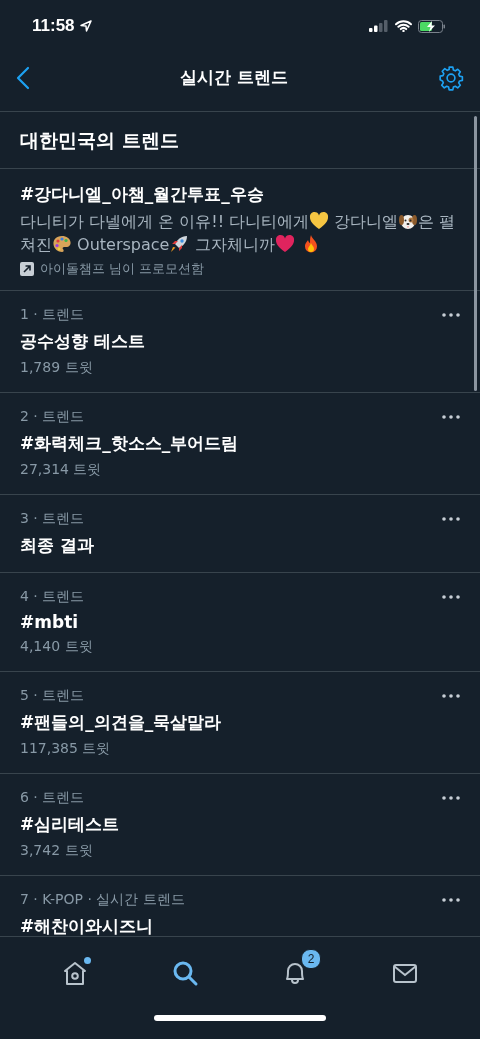 The image size is (480, 1039). Describe the element at coordinates (52, 519) in the screenshot. I see `trend-context: 3 · 트렌드` at that location.